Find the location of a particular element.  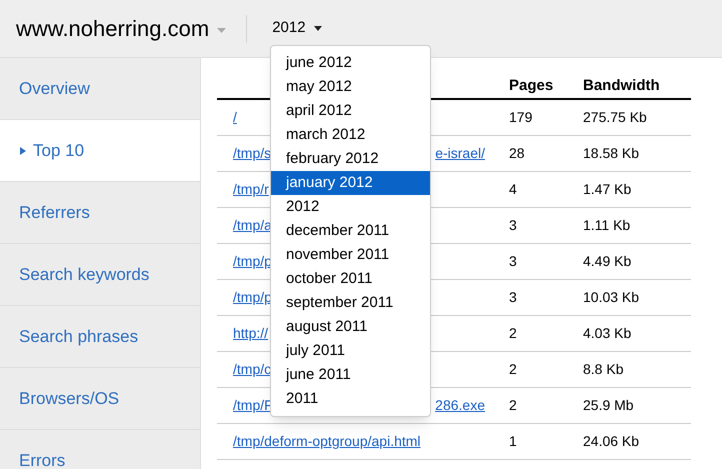

url-link: /tmp/s is located at coordinates (252, 153).